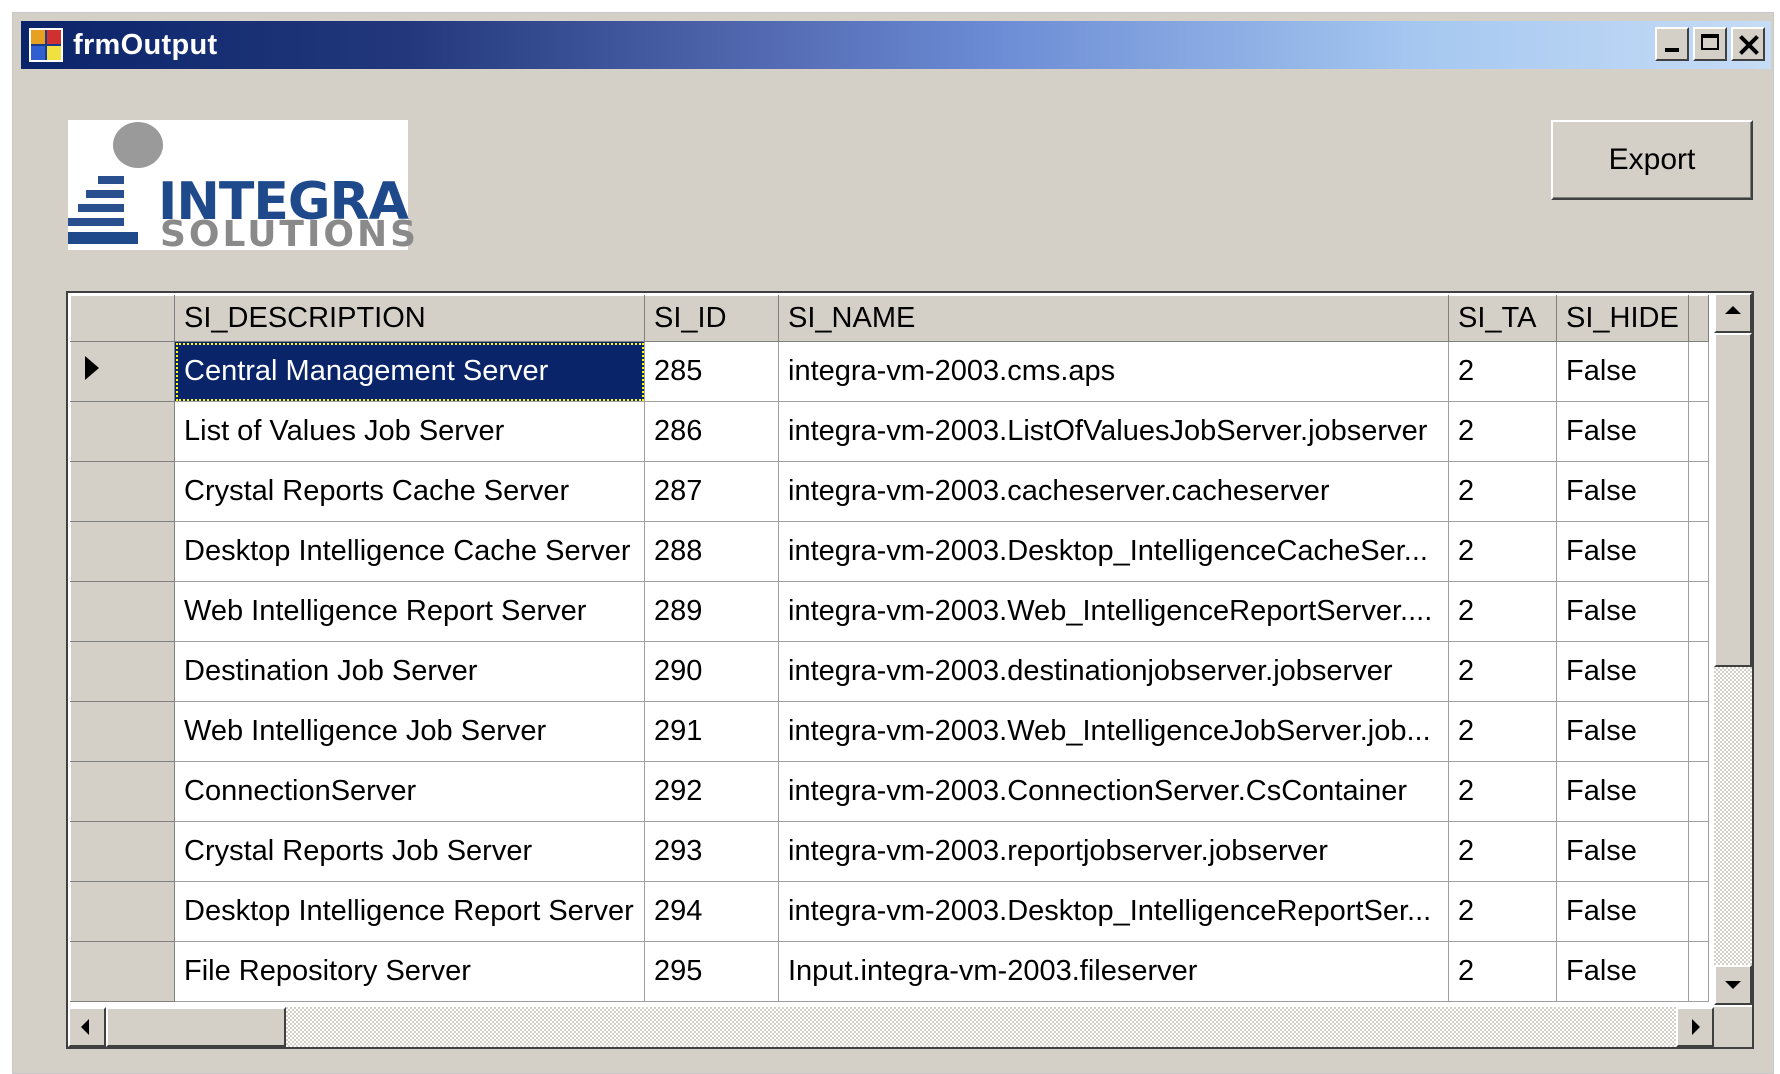 Image resolution: width=1780 pixels, height=1074 pixels. Describe the element at coordinates (711, 671) in the screenshot. I see `cell-si-id: 290` at that location.